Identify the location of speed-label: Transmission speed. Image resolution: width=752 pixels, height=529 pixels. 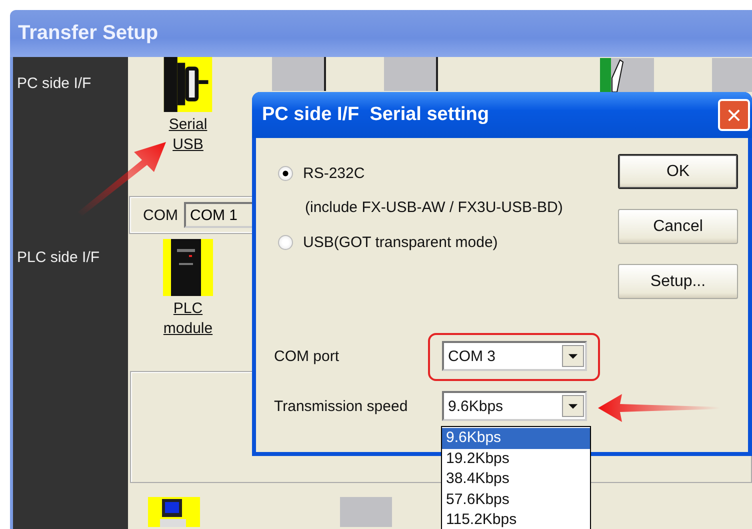
(341, 406).